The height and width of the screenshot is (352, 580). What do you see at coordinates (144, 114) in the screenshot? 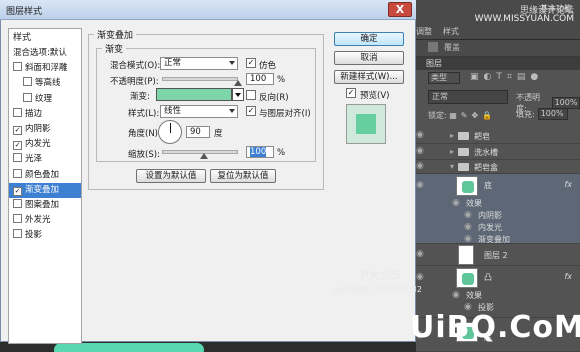
I see `style-label: 样式(L):` at bounding box center [144, 114].